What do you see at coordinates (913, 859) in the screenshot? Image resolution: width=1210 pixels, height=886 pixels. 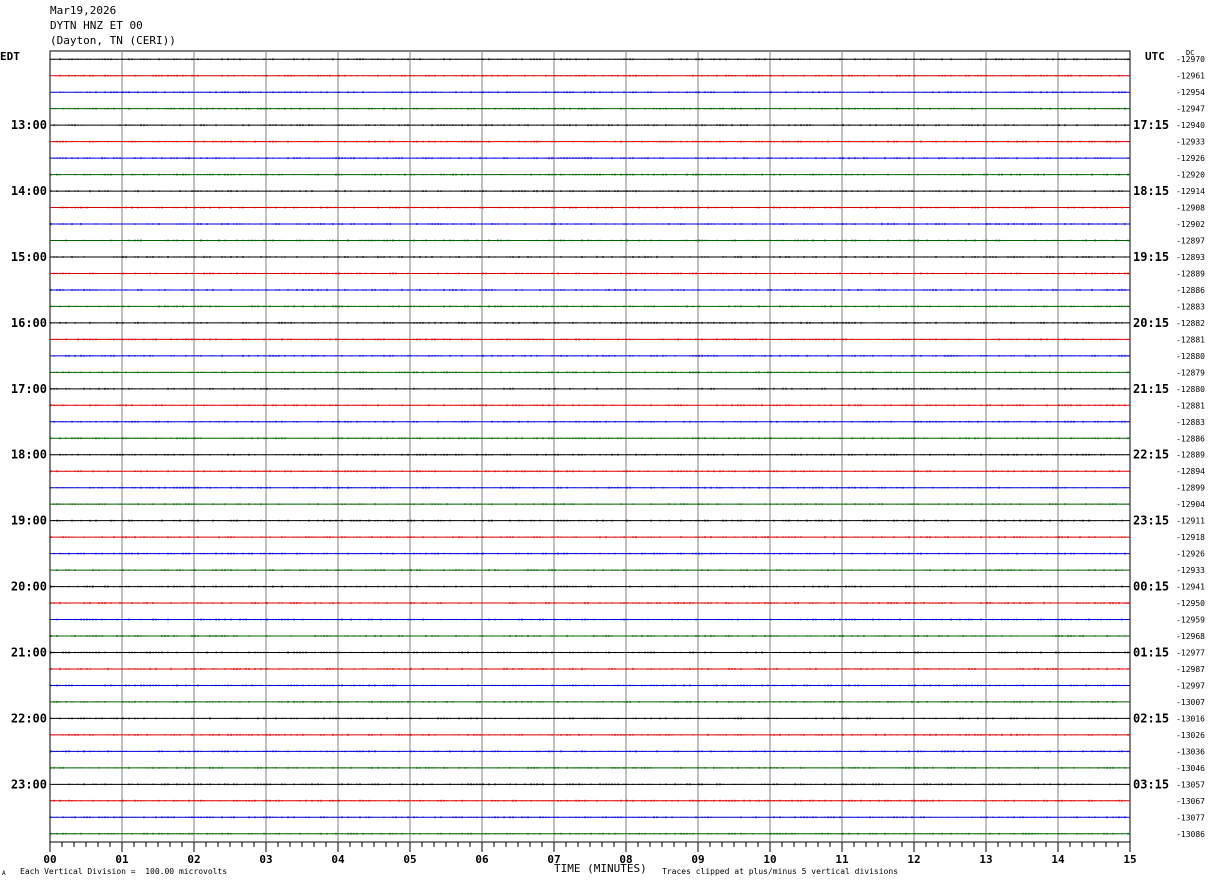 I see `x-tick-label: 12` at bounding box center [913, 859].